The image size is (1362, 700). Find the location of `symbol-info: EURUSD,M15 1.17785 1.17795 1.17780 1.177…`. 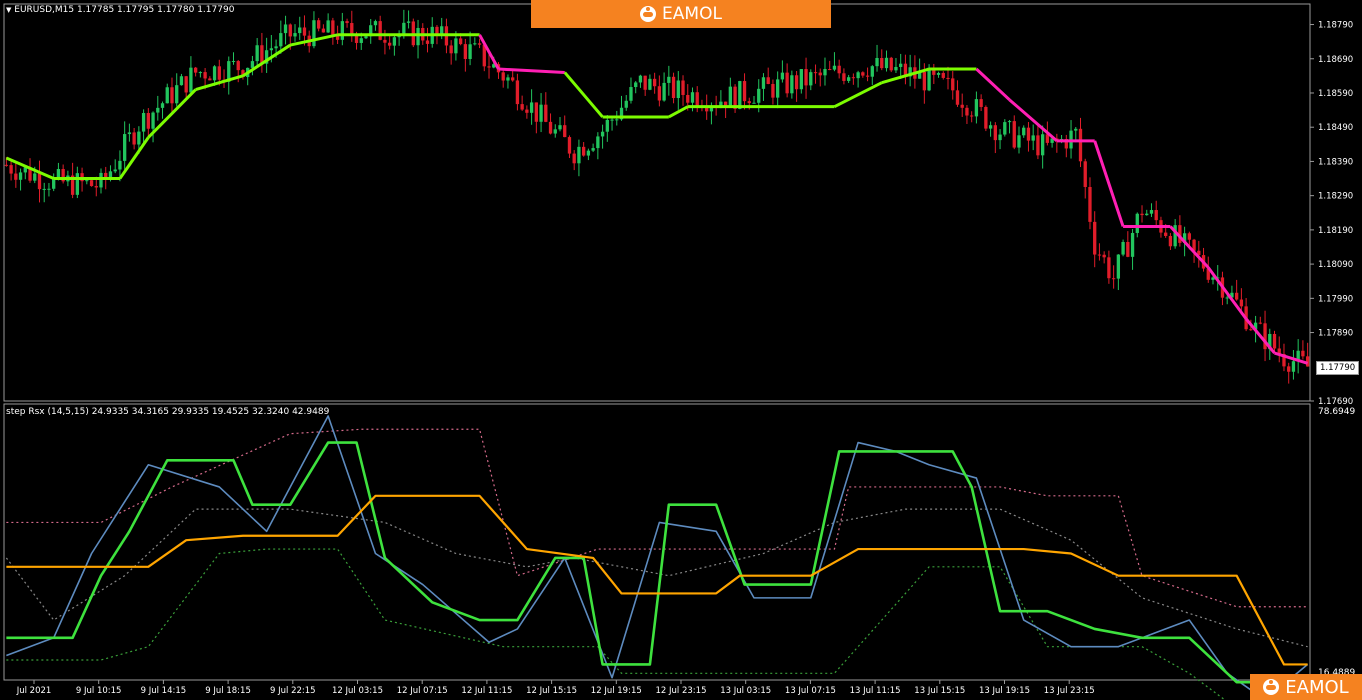

symbol-info: EURUSD,M15 1.17785 1.17795 1.17780 1.177… is located at coordinates (124, 10).